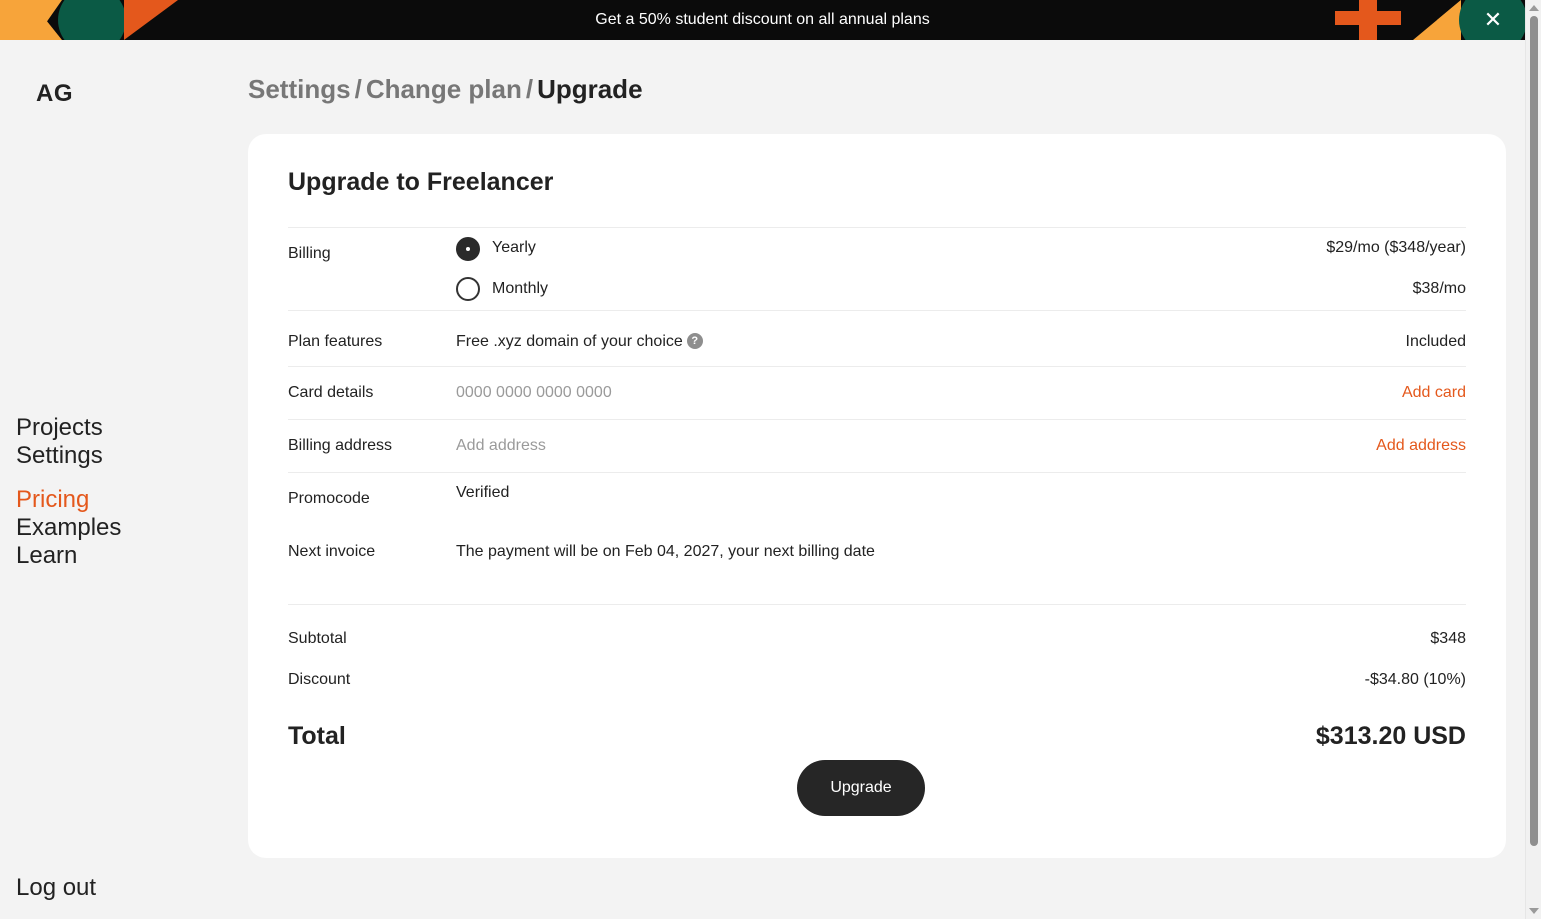 Image resolution: width=1541 pixels, height=919 pixels. What do you see at coordinates (514, 248) in the screenshot?
I see `billing-yearly-label: Yearly` at bounding box center [514, 248].